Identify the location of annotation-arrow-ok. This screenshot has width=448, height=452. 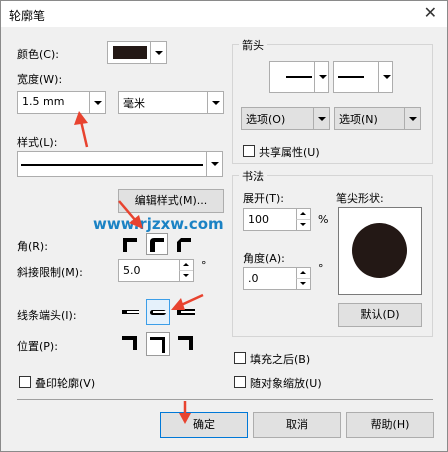
(185, 412).